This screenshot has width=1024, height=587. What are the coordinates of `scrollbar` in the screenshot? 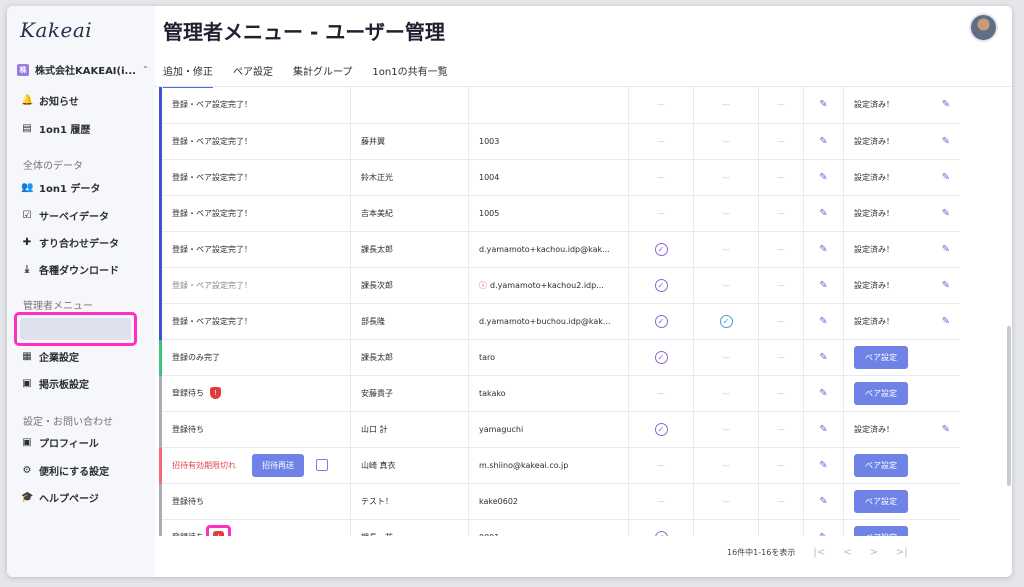 It's located at (1009, 406).